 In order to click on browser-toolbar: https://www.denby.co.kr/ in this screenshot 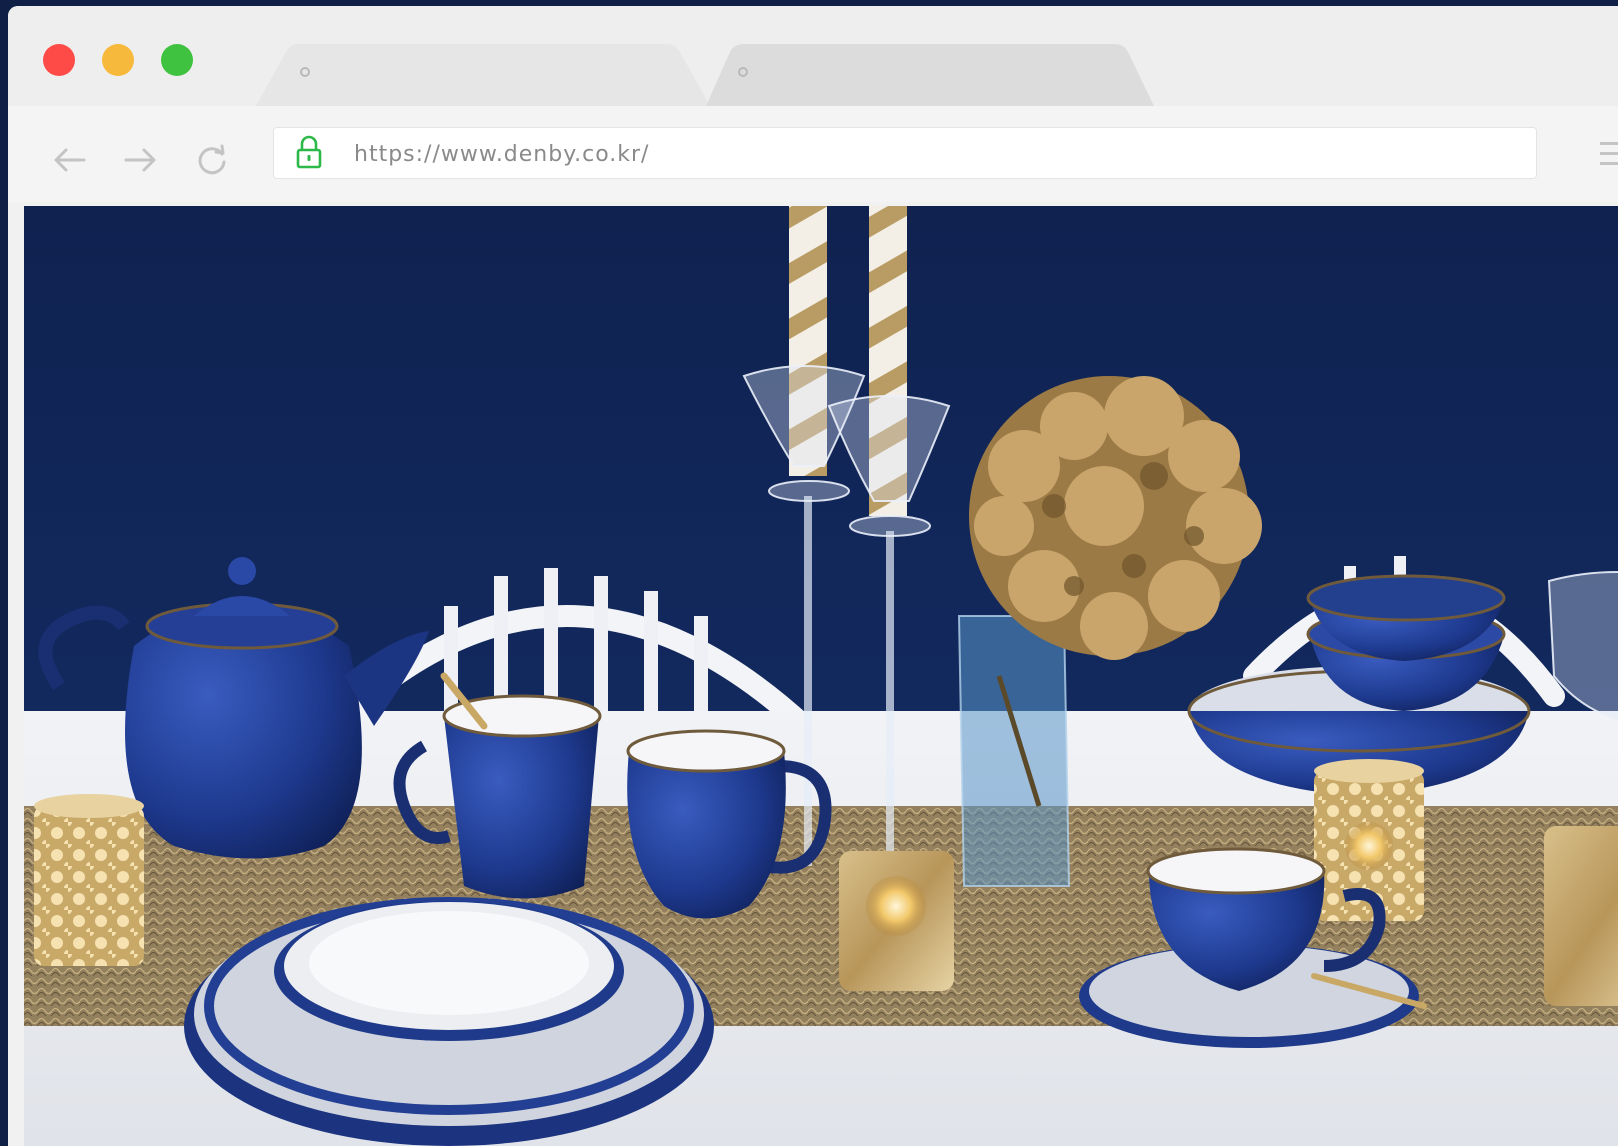, I will do `click(813, 154)`.